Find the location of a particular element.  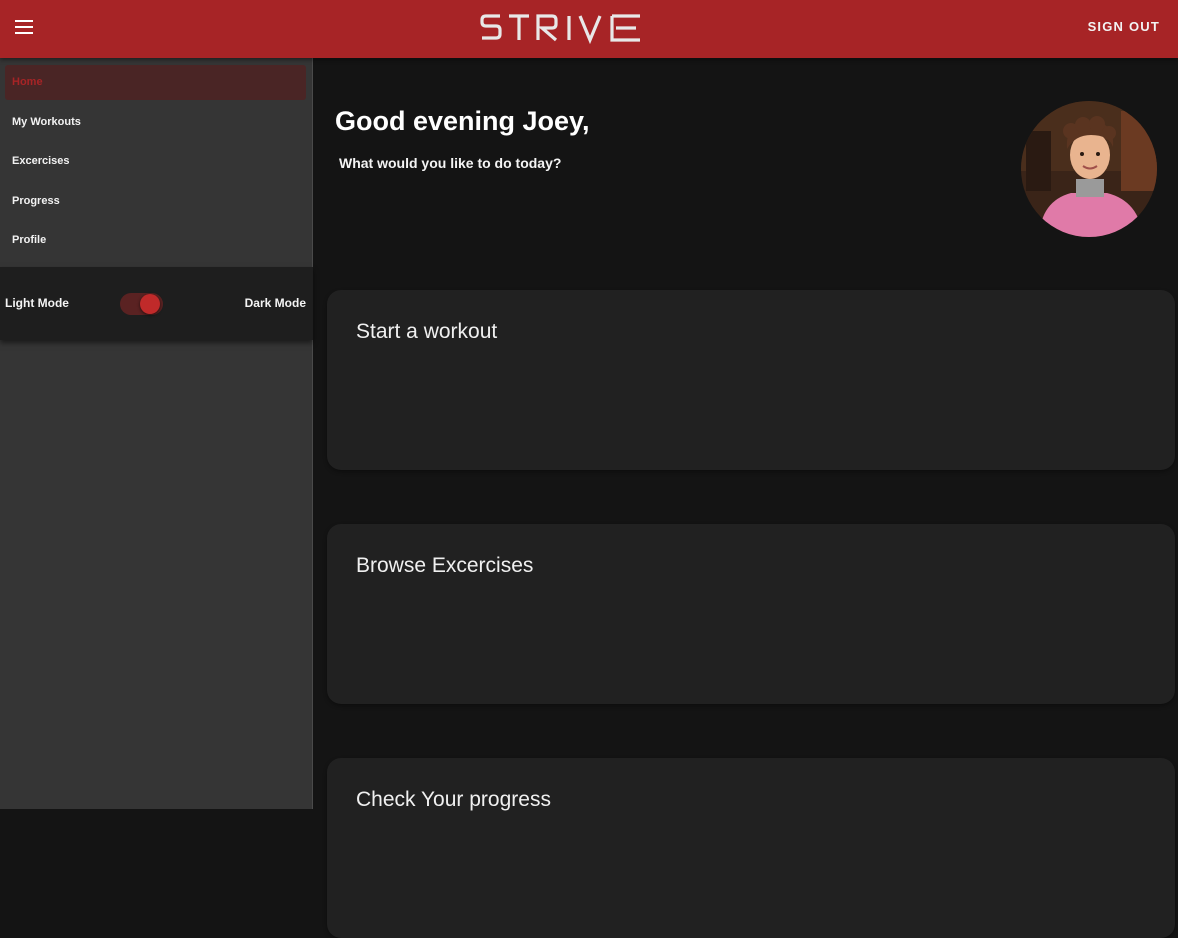

sidebar-item-excercises: Excercises is located at coordinates (155, 161).